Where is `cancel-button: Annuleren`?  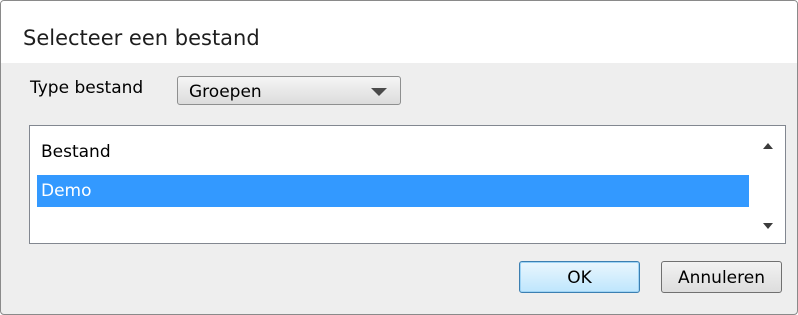 cancel-button: Annuleren is located at coordinates (721, 277).